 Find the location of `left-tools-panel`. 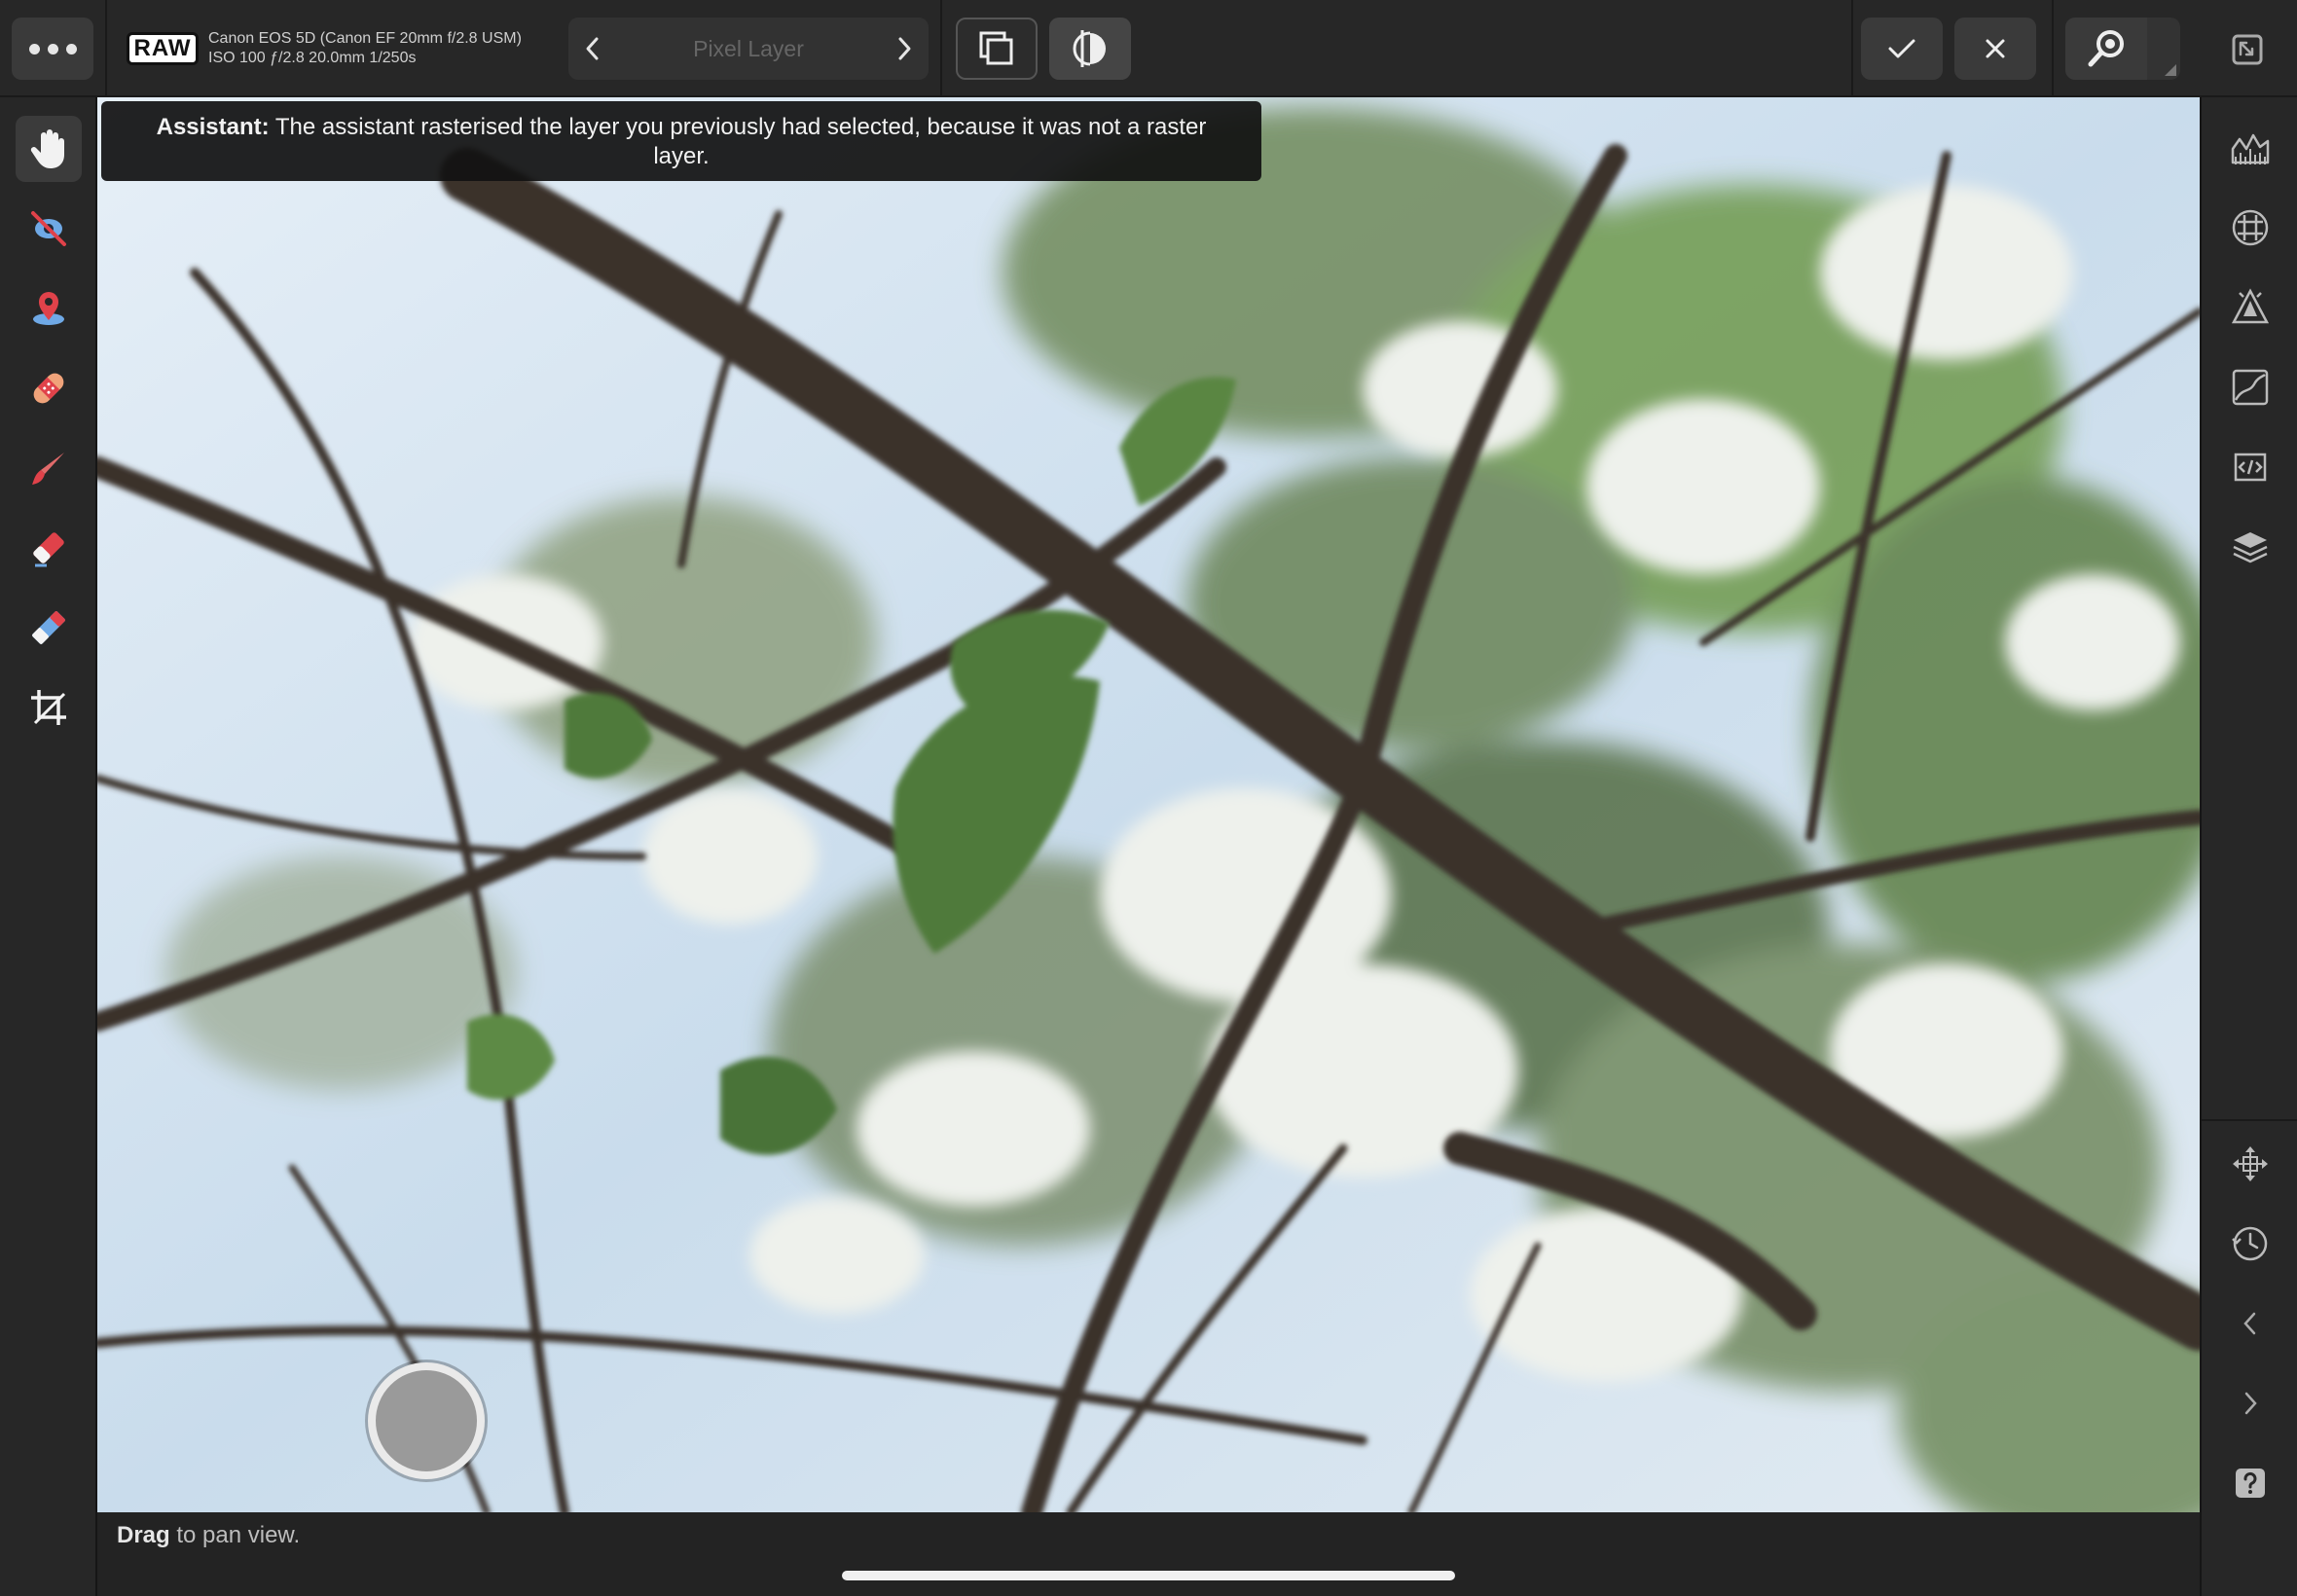

left-tools-panel is located at coordinates (48, 847).